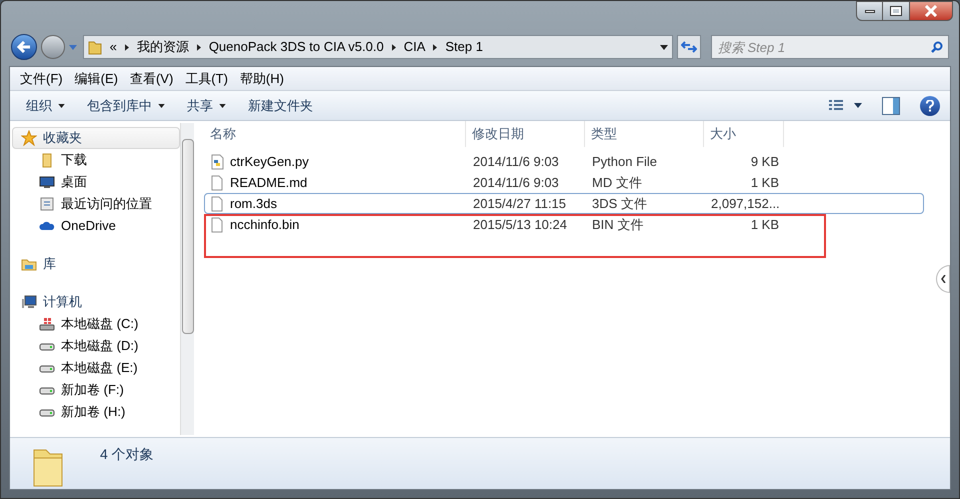 The width and height of the screenshot is (960, 499). What do you see at coordinates (113, 47) in the screenshot?
I see `breadcrumb-overflow: «` at bounding box center [113, 47].